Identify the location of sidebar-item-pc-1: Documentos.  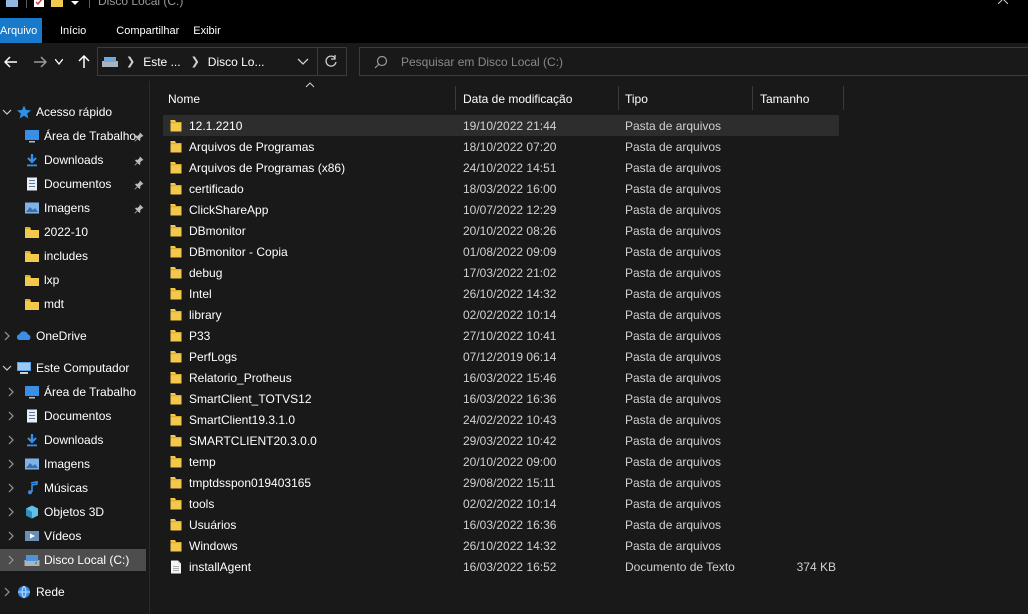
(74, 416).